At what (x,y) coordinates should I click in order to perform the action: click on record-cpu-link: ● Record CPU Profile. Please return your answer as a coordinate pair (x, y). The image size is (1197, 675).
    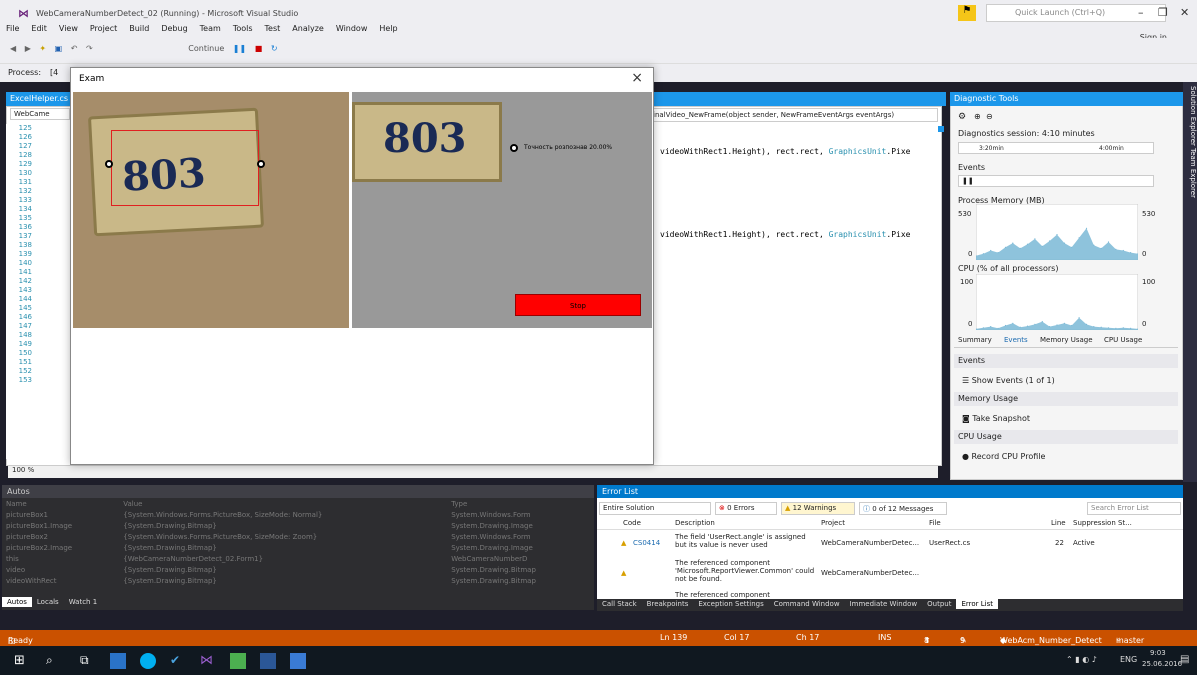
    Looking at the image, I should click on (1003, 456).